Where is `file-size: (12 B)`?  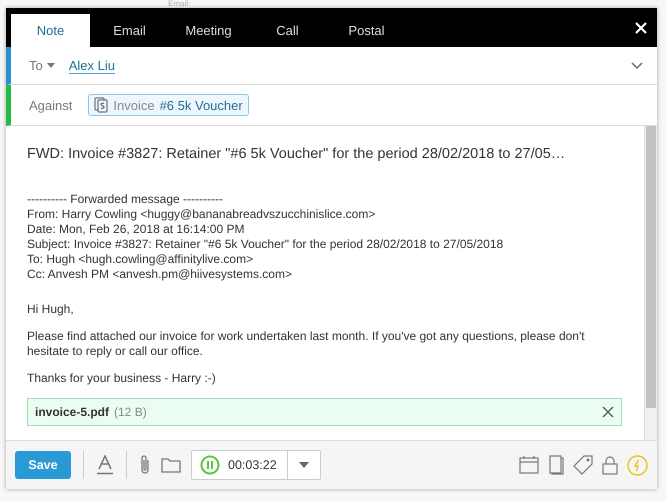 file-size: (12 B) is located at coordinates (130, 412).